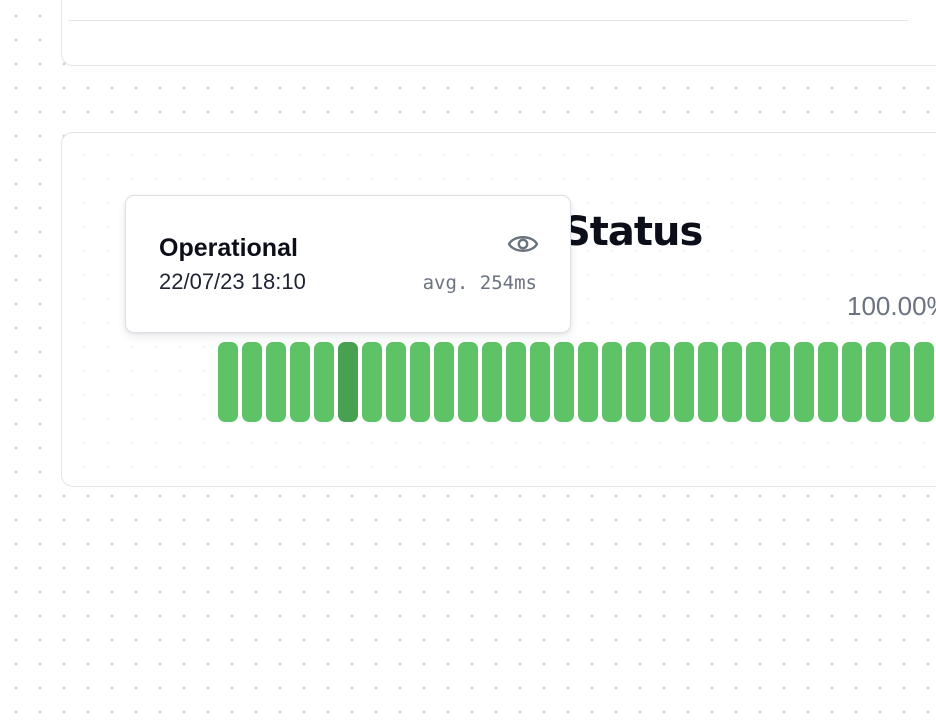  I want to click on uptime-percentage: 100.00%, so click(891, 306).